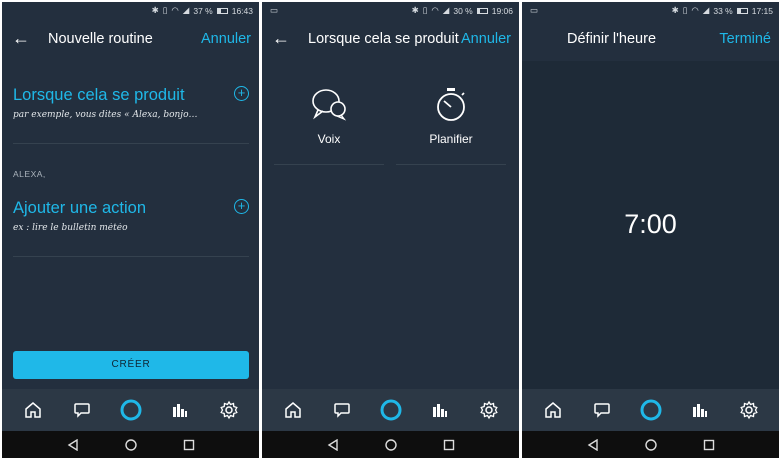 Image resolution: width=780 pixels, height=460 pixels. What do you see at coordinates (241, 206) in the screenshot?
I see `add-action-plus-icon: +` at bounding box center [241, 206].